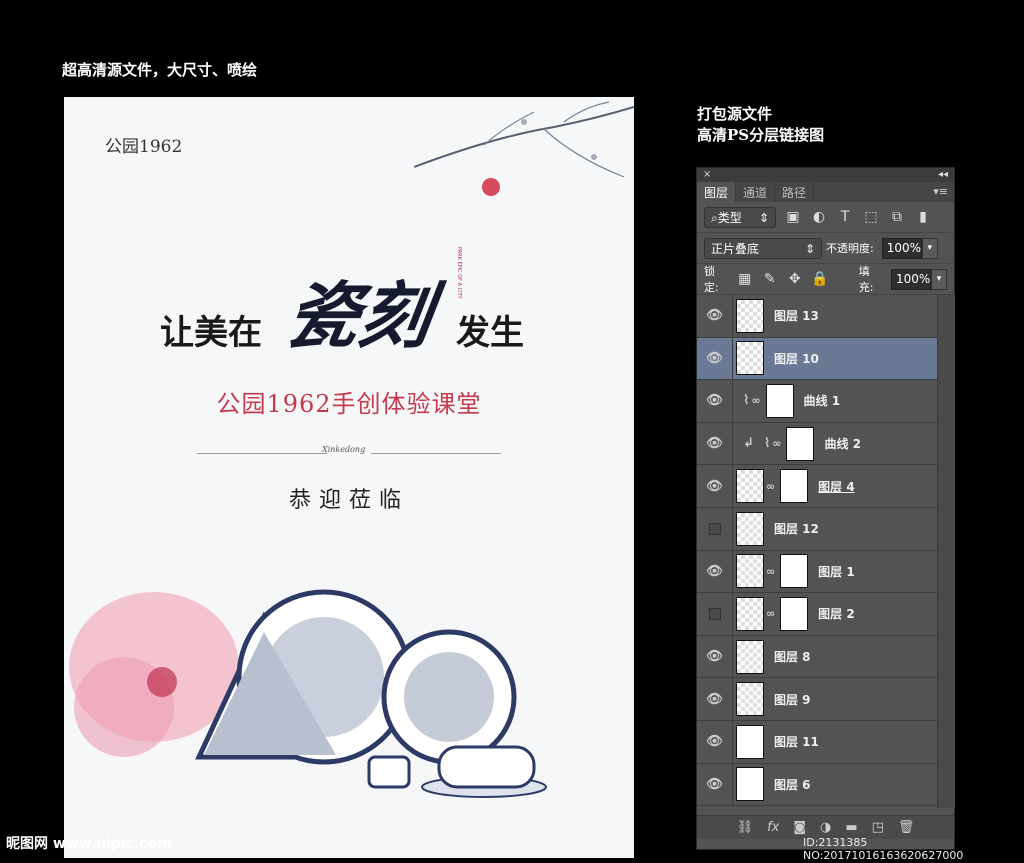 This screenshot has height=863, width=1024. Describe the element at coordinates (707, 175) in the screenshot. I see `close-icon: ×` at that location.